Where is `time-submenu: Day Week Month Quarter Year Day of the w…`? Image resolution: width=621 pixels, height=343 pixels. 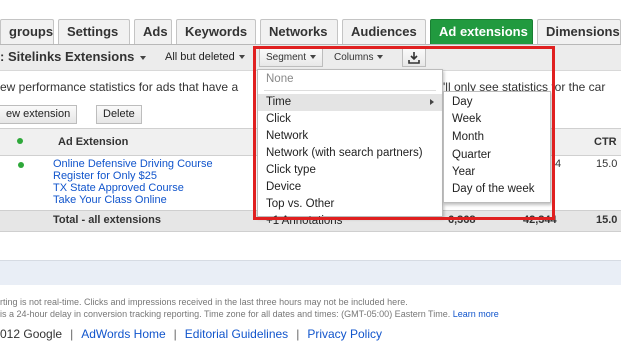 time-submenu: Day Week Month Quarter Year Day of the w… is located at coordinates (497, 147).